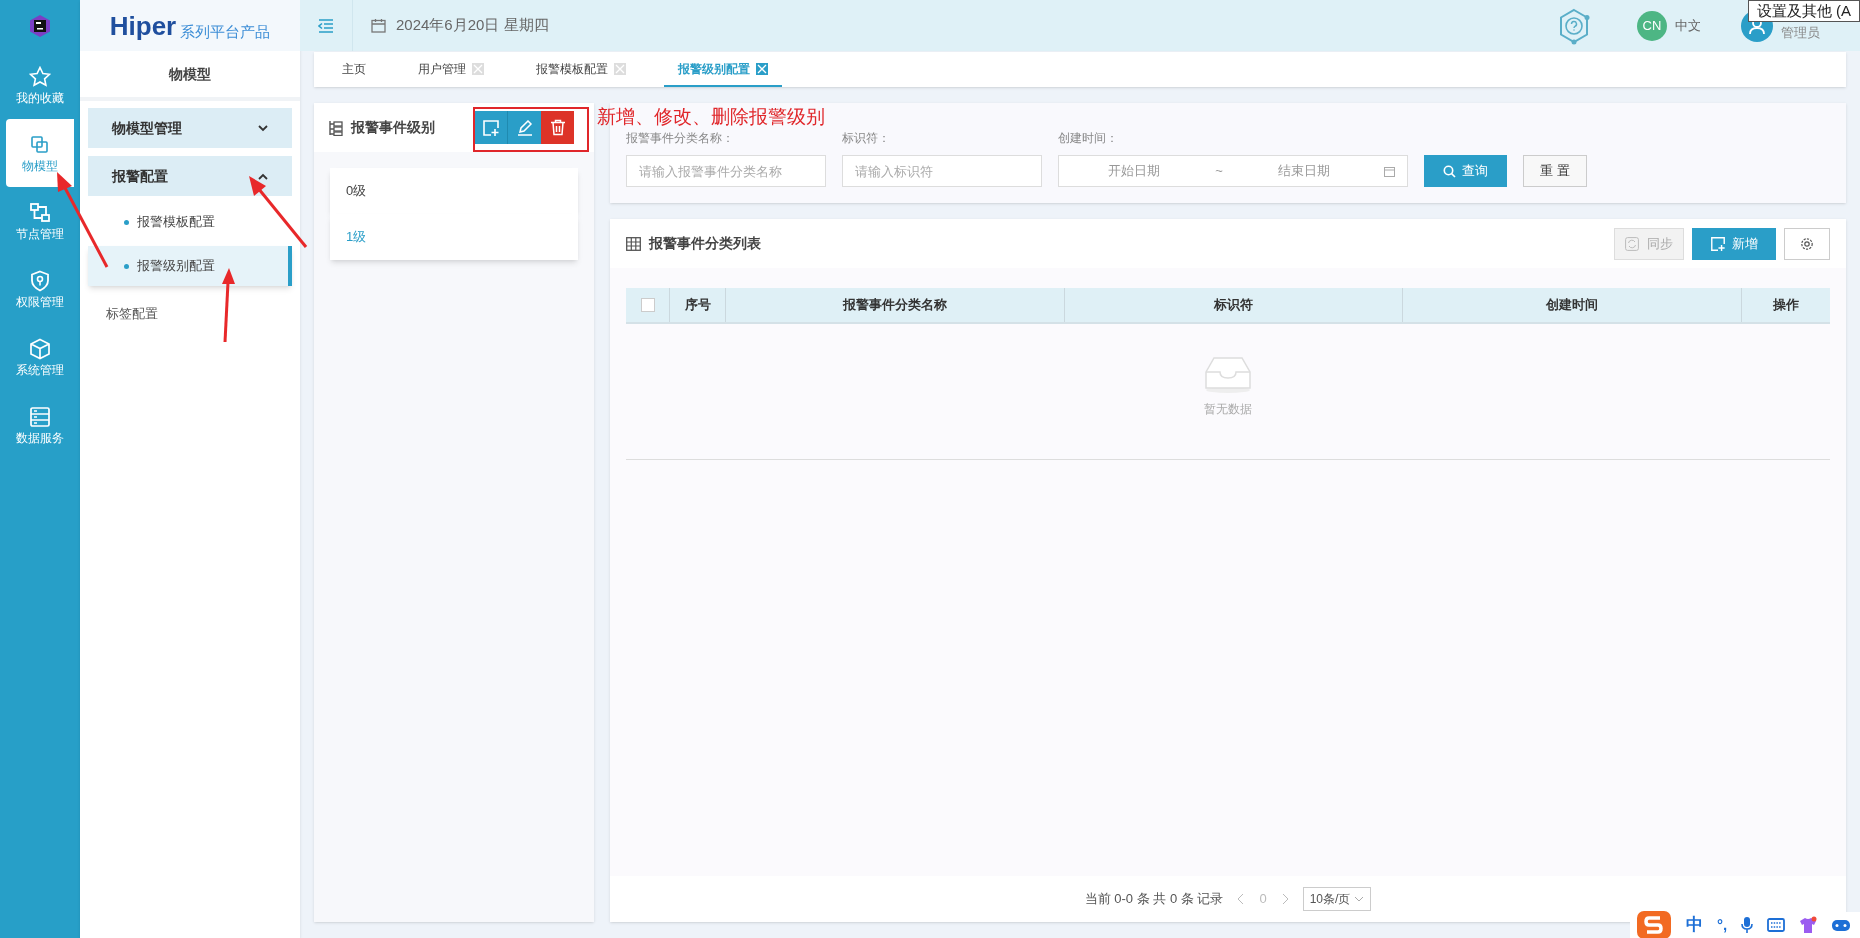 Image resolution: width=1860 pixels, height=938 pixels. What do you see at coordinates (1234, 305) in the screenshot?
I see `column-header: 标识符` at bounding box center [1234, 305].